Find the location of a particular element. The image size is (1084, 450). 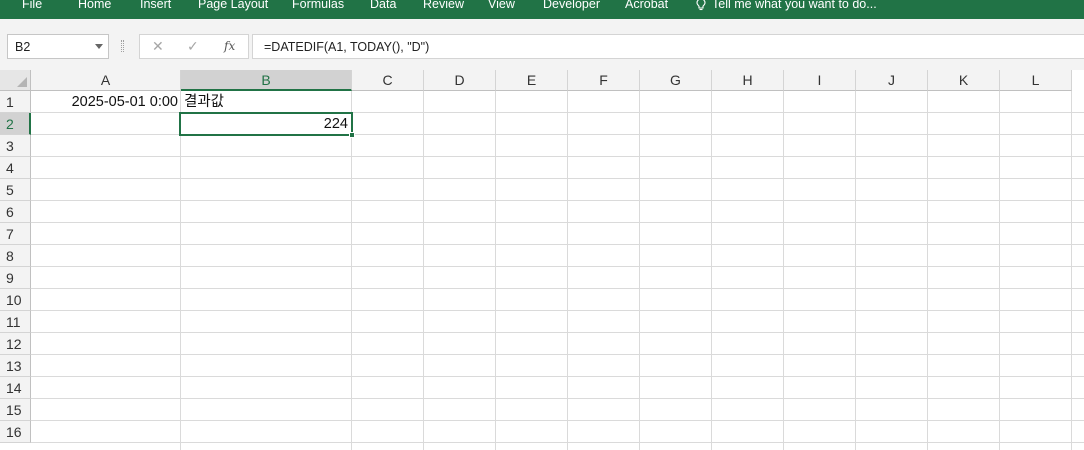

row-header-11: 11 is located at coordinates (15, 322).